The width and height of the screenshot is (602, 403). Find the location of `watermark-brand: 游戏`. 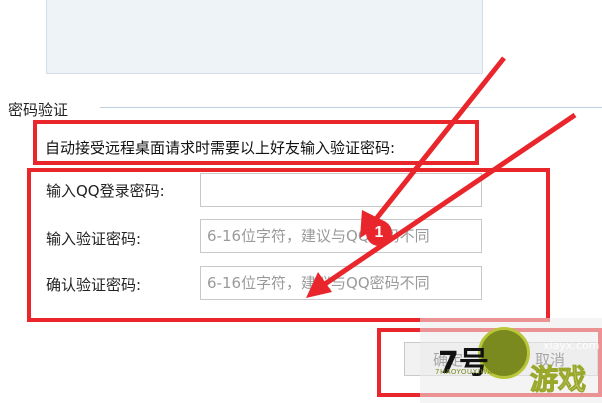

watermark-brand: 游戏 is located at coordinates (558, 380).